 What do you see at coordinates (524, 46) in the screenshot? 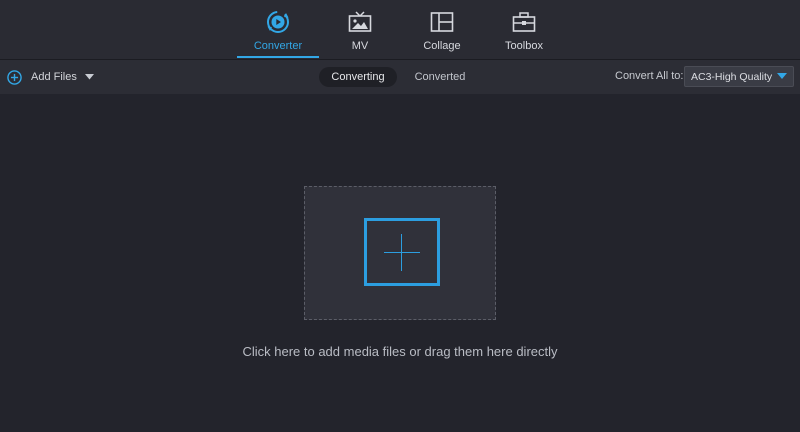
I see `nav-label-toolbox: Toolbox` at bounding box center [524, 46].